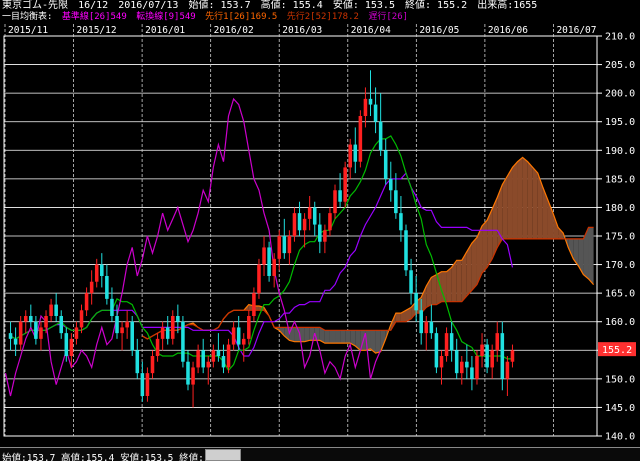  I want to click on y-tick-label: 150.0, so click(620, 379).